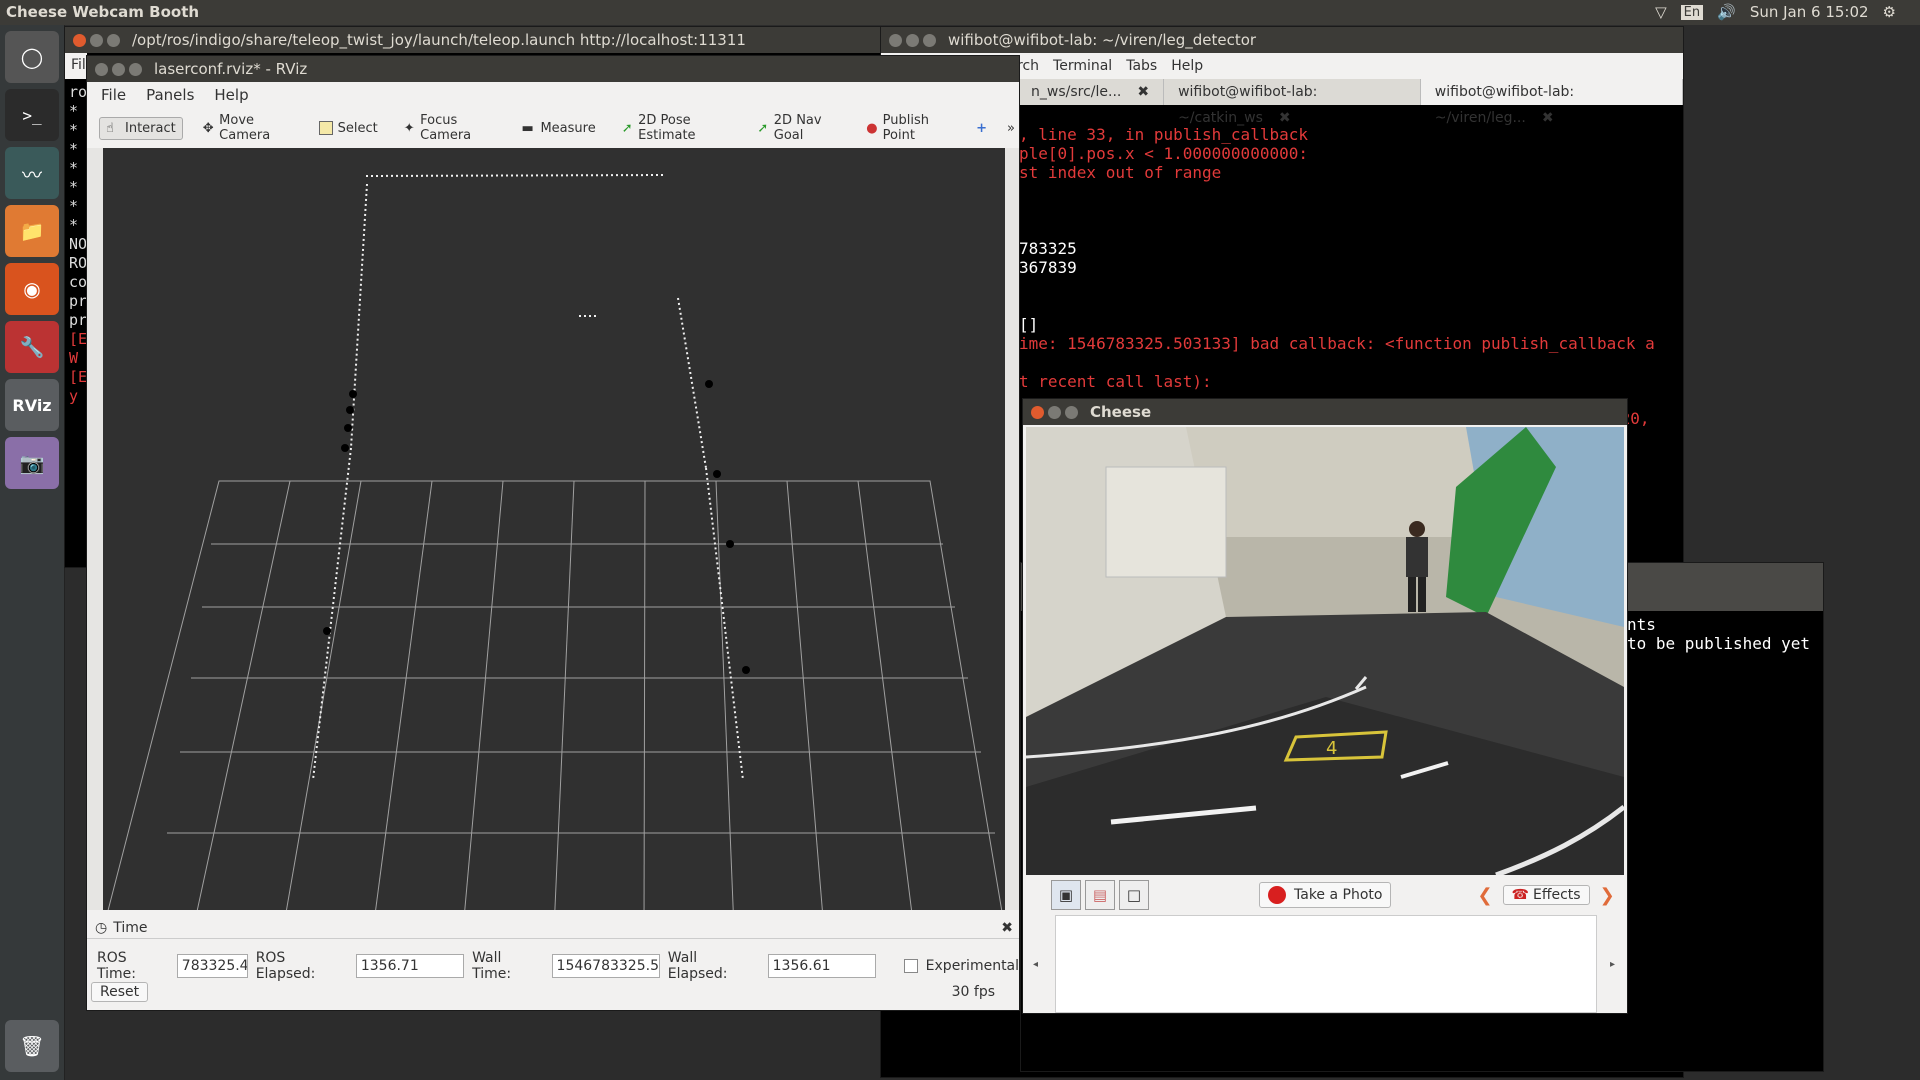  Describe the element at coordinates (821, 966) in the screenshot. I see `wall-elapsed-field: 1356.61` at that location.